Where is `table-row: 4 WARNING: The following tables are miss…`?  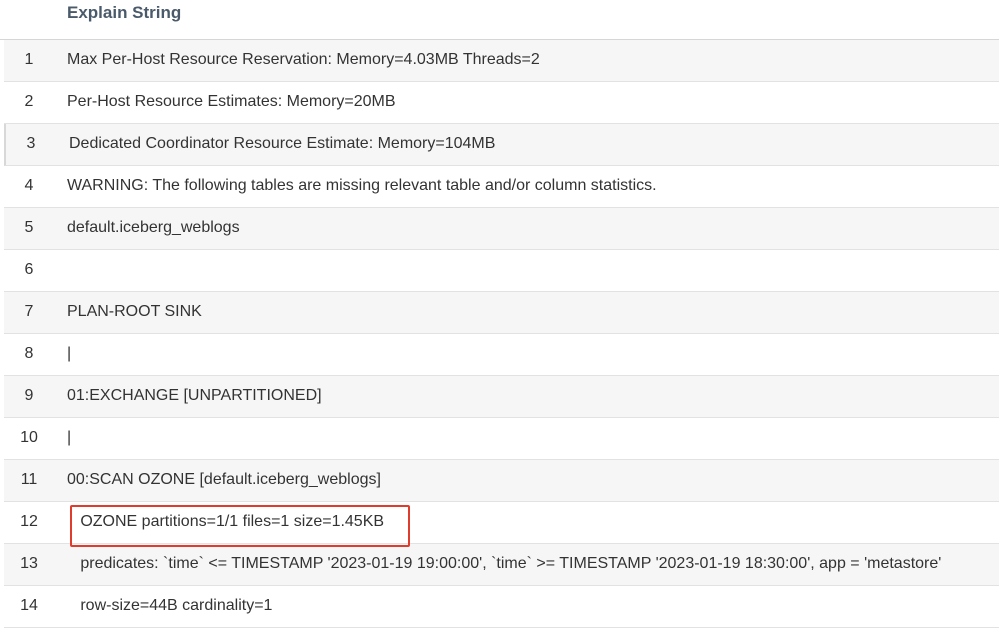 table-row: 4 WARNING: The following tables are miss… is located at coordinates (501, 187).